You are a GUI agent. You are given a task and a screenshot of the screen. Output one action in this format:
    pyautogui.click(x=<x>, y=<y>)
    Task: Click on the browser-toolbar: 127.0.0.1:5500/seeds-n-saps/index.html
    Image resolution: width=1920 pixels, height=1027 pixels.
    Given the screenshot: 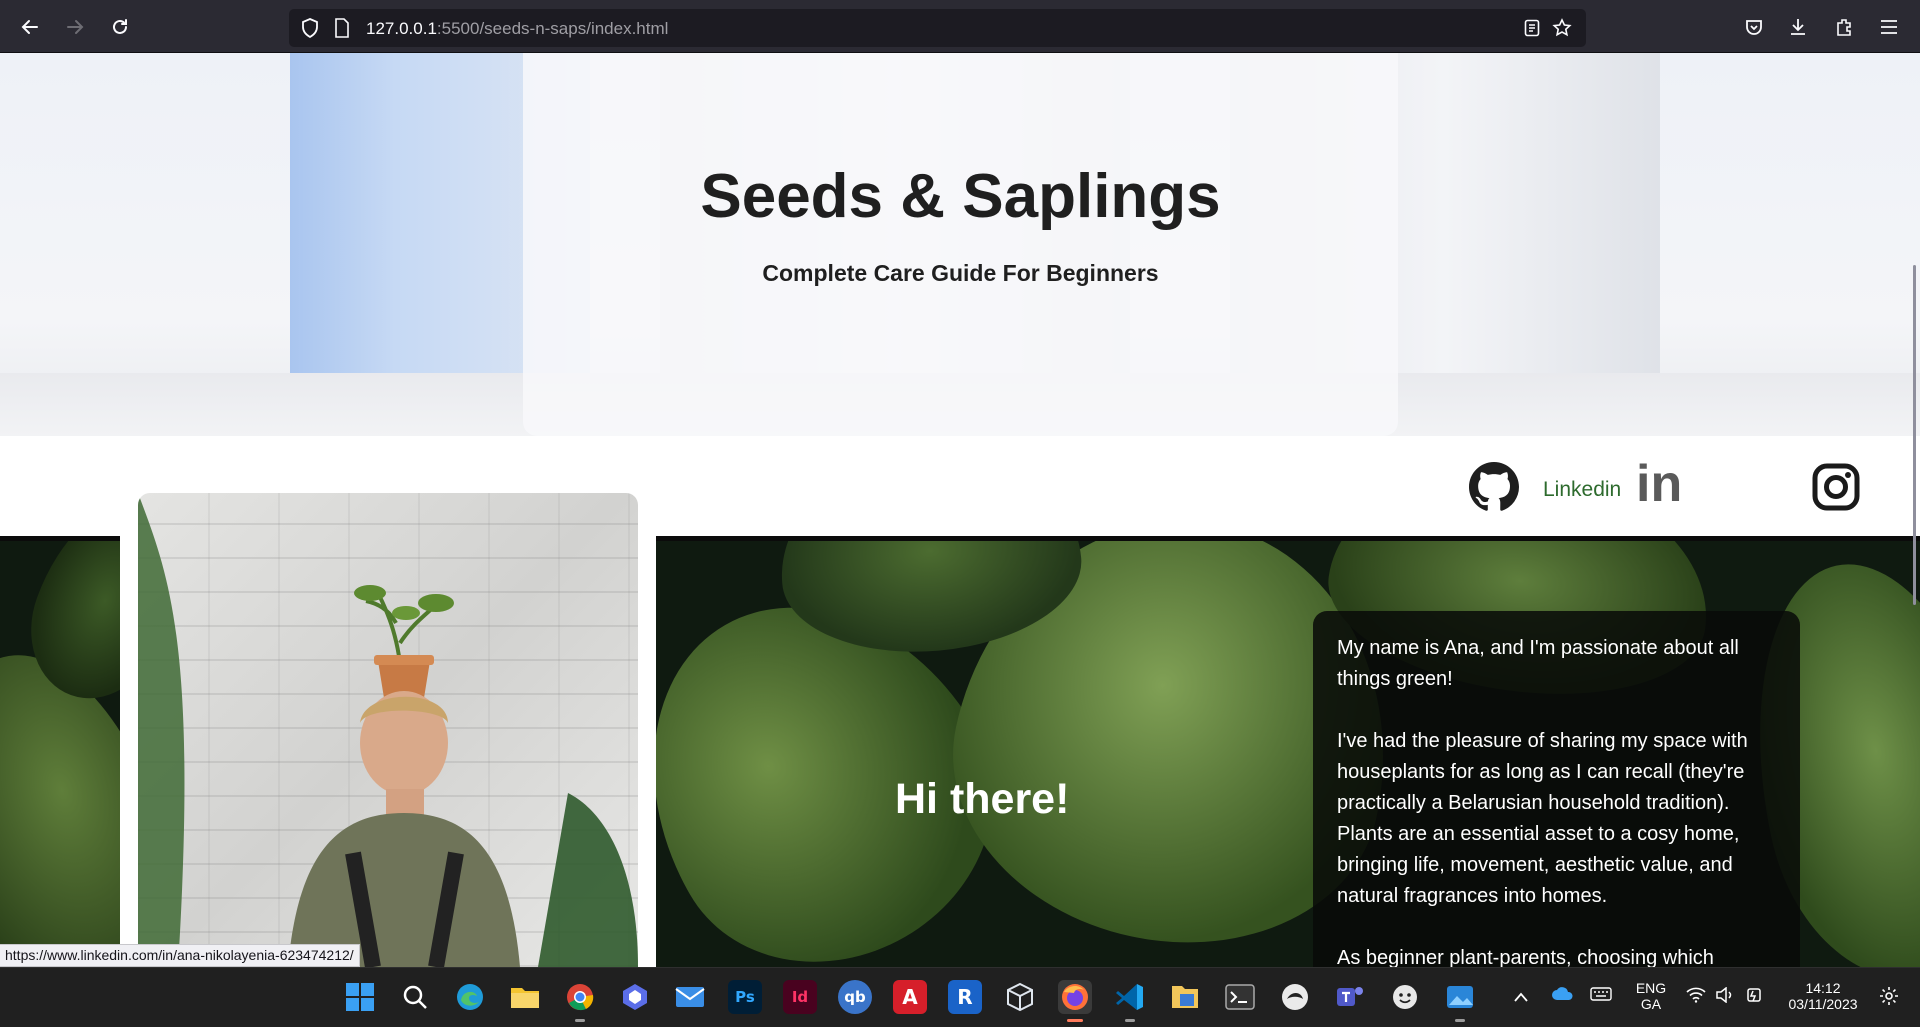 What is the action you would take?
    pyautogui.click(x=960, y=26)
    